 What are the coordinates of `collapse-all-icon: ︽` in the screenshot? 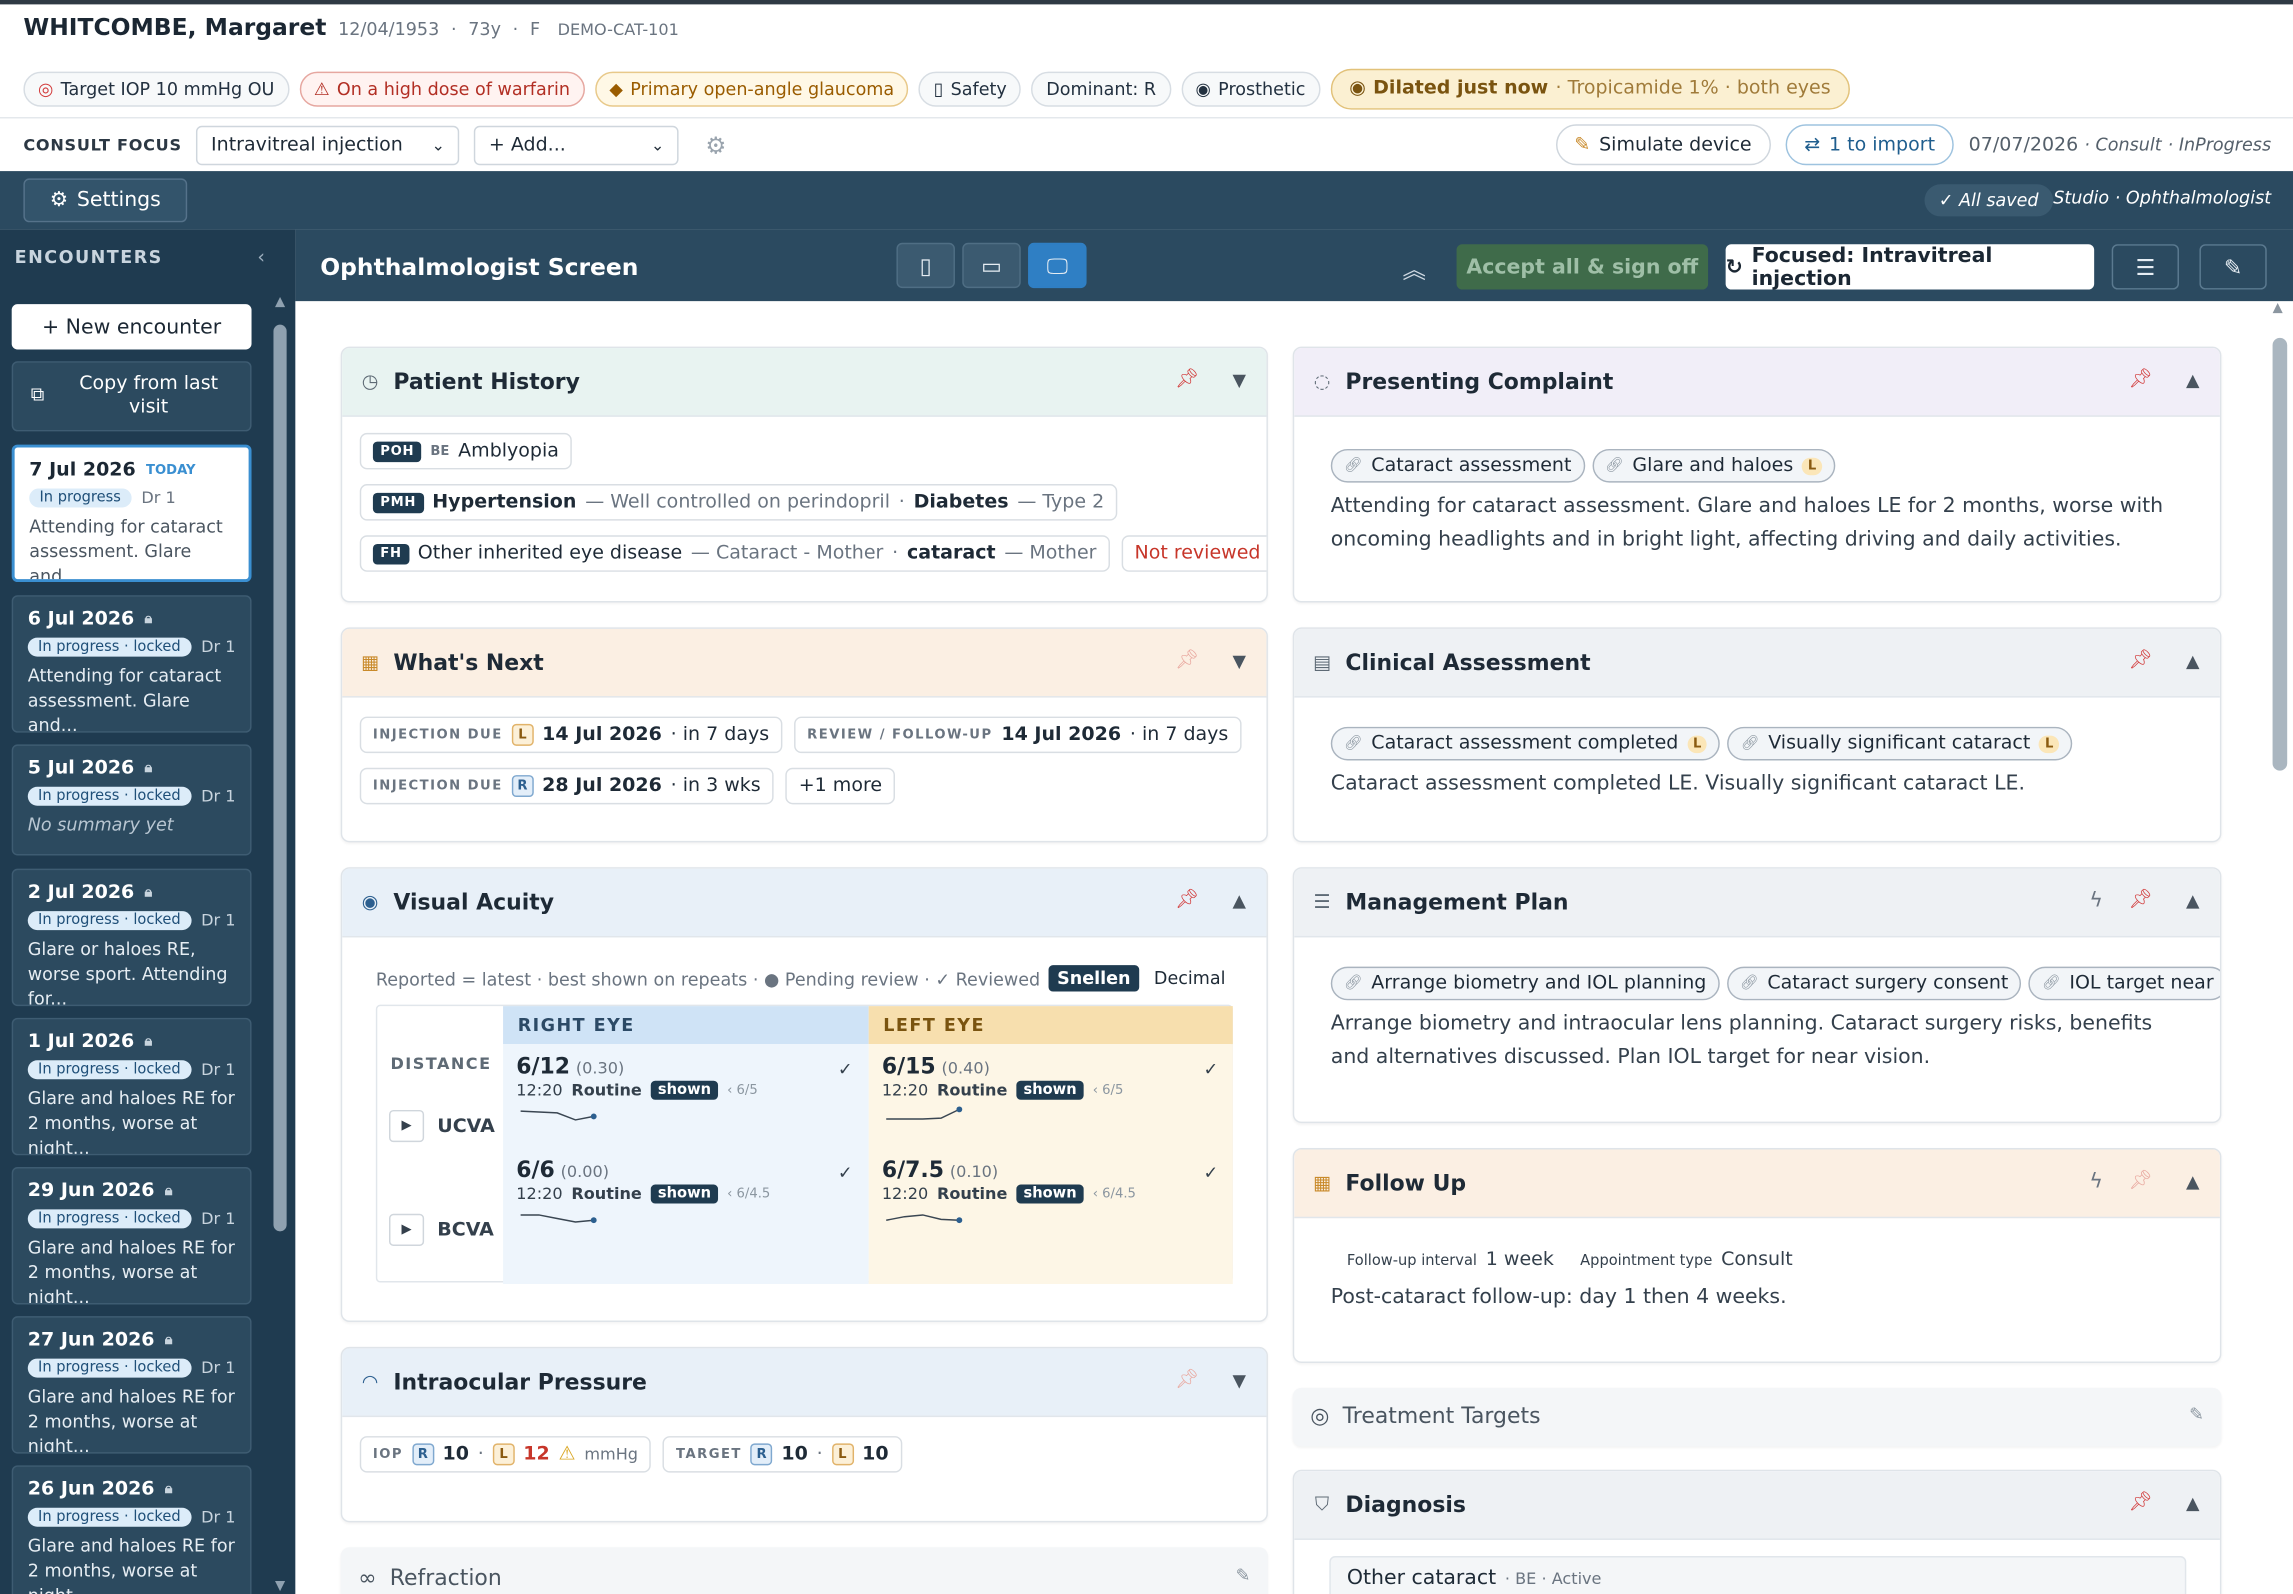 It's located at (1413, 267).